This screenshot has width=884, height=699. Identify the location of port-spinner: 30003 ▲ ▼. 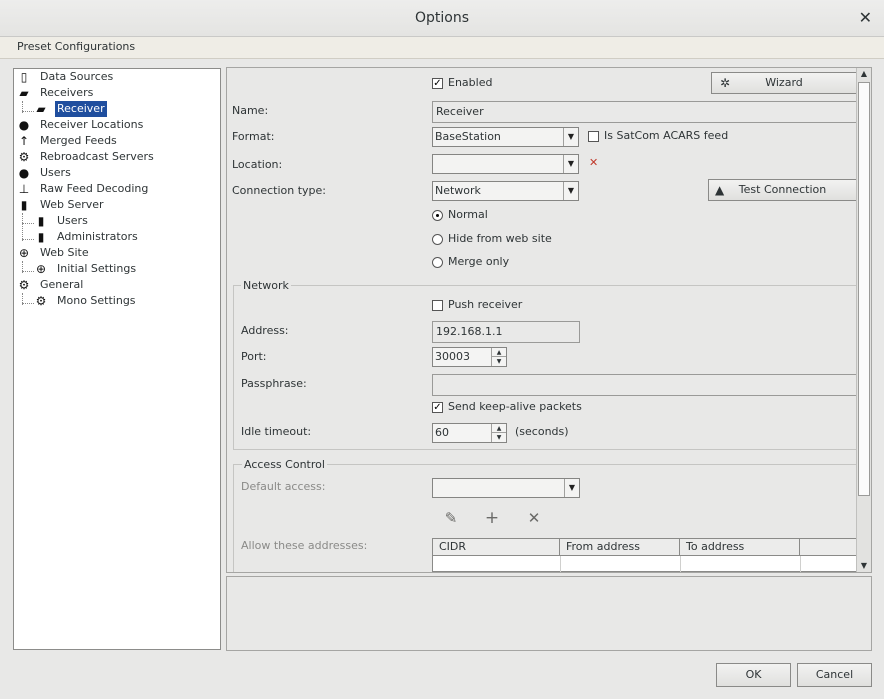
(469, 357).